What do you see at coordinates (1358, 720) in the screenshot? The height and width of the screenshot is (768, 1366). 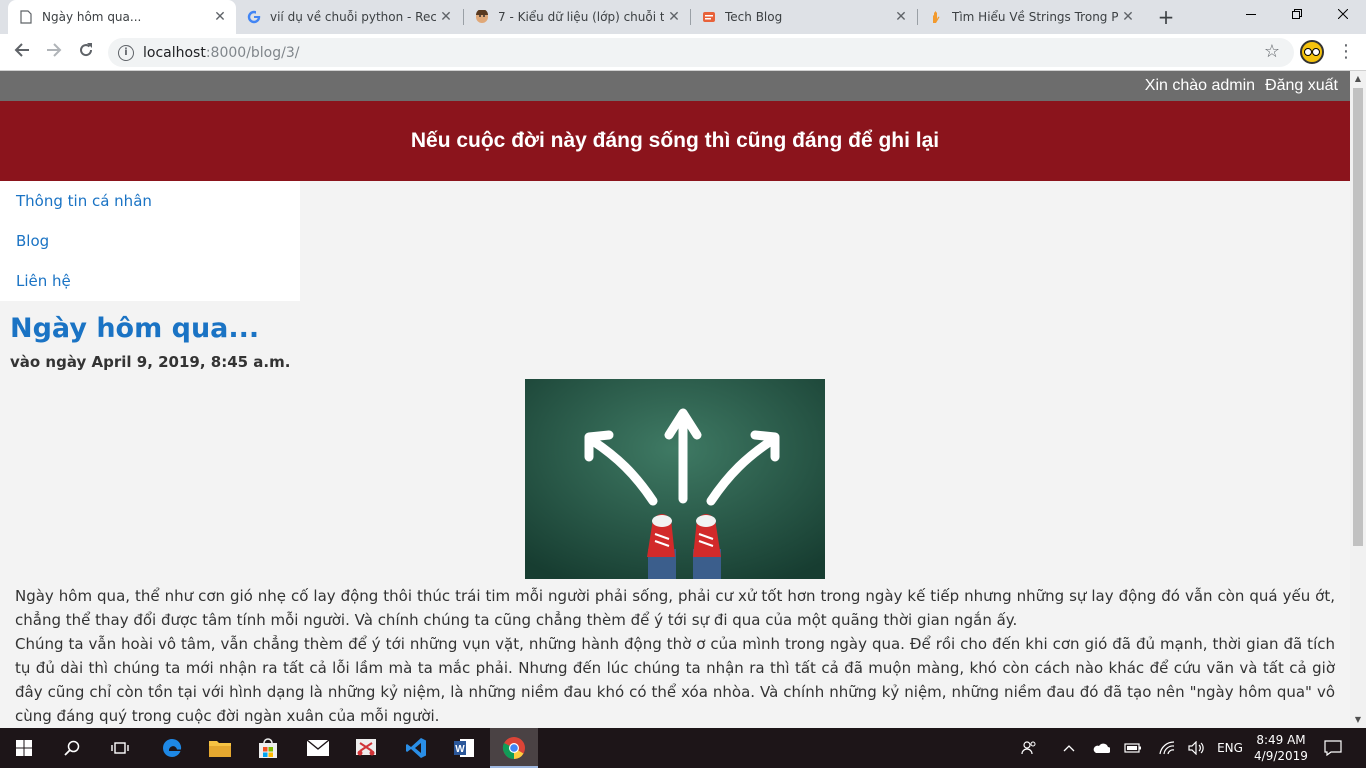 I see `scroll-down-icon: ▼` at bounding box center [1358, 720].